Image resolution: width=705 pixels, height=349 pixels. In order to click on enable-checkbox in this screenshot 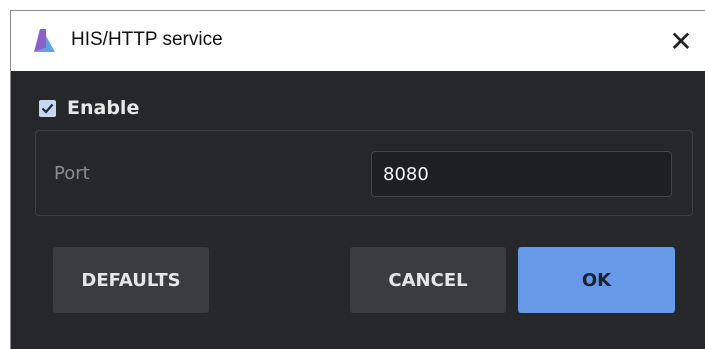, I will do `click(47, 108)`.